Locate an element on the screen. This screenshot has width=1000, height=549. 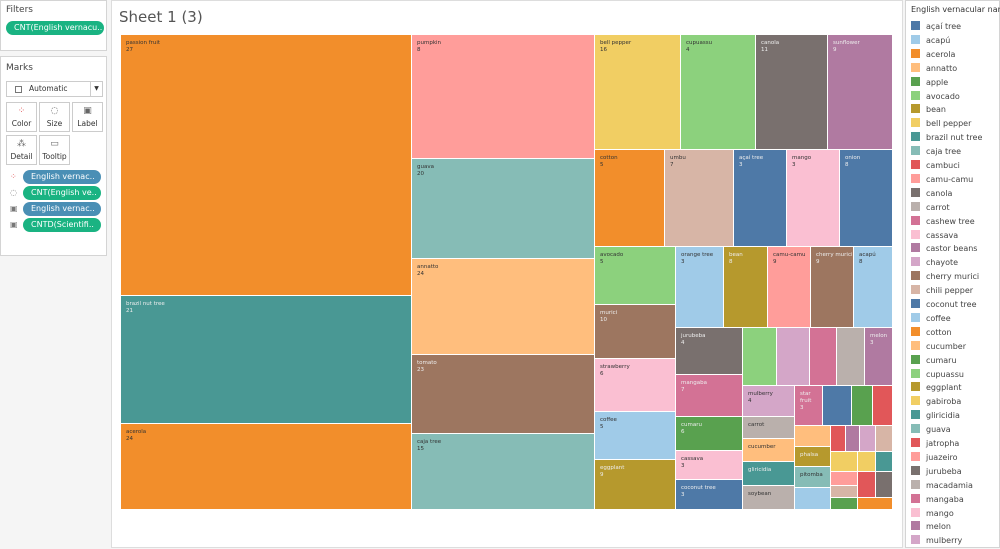
color-button: ⁘ Color is located at coordinates (21, 117).